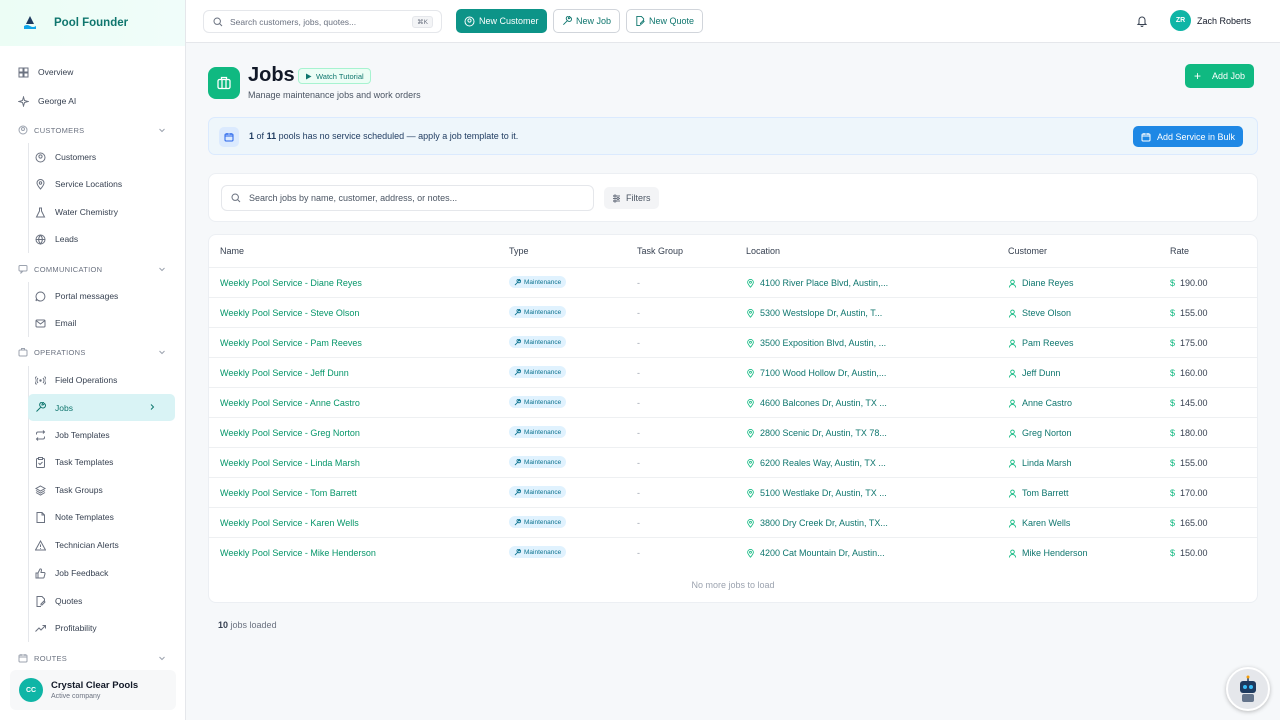 The height and width of the screenshot is (720, 1280). I want to click on sidebar-item-label: Profitability, so click(76, 628).